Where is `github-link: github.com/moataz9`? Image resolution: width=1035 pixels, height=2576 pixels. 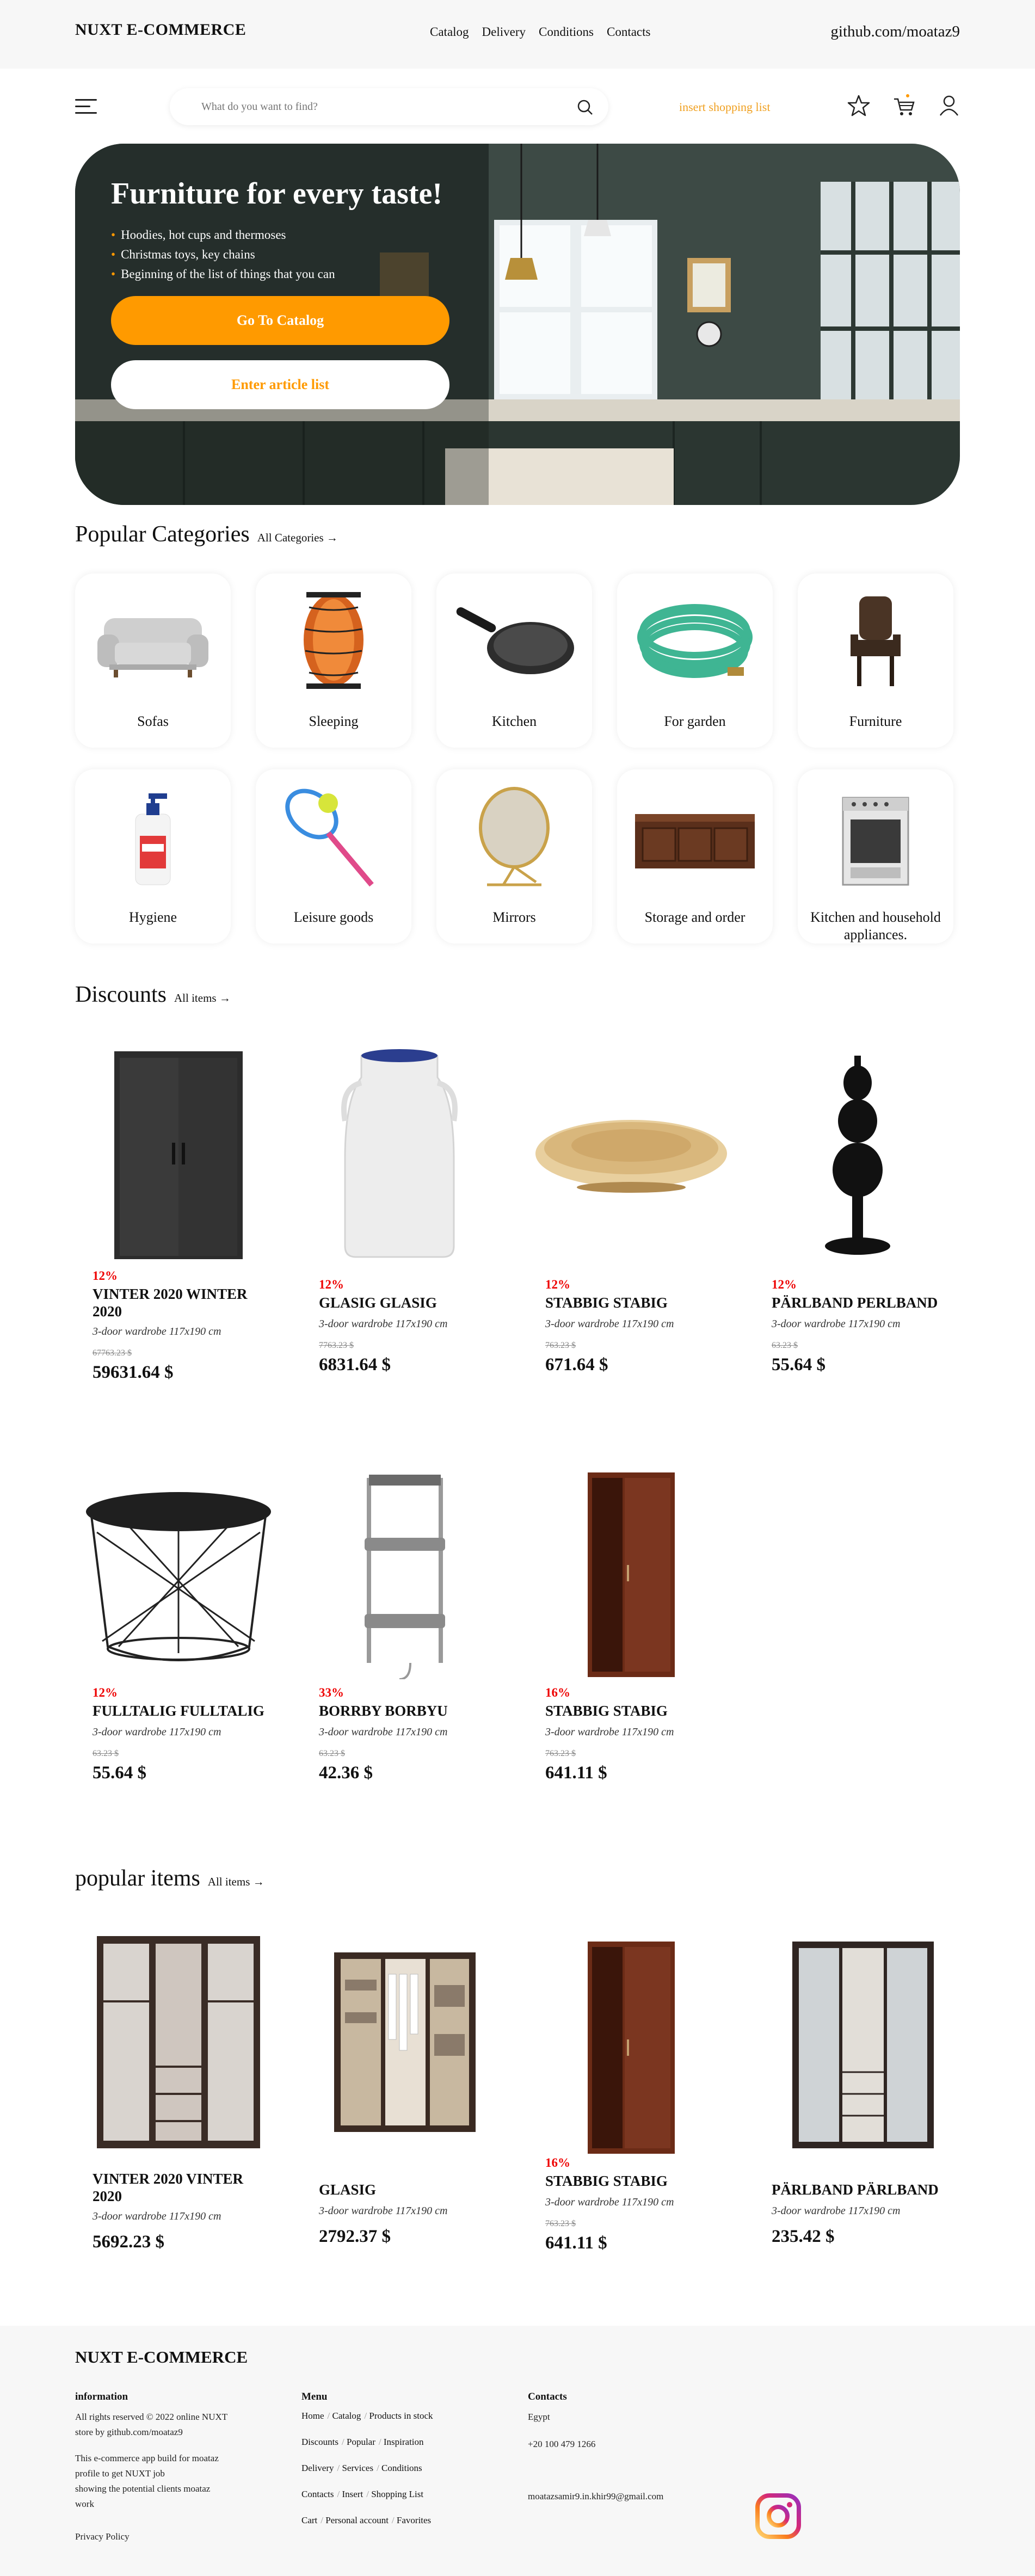 github-link: github.com/moataz9 is located at coordinates (895, 32).